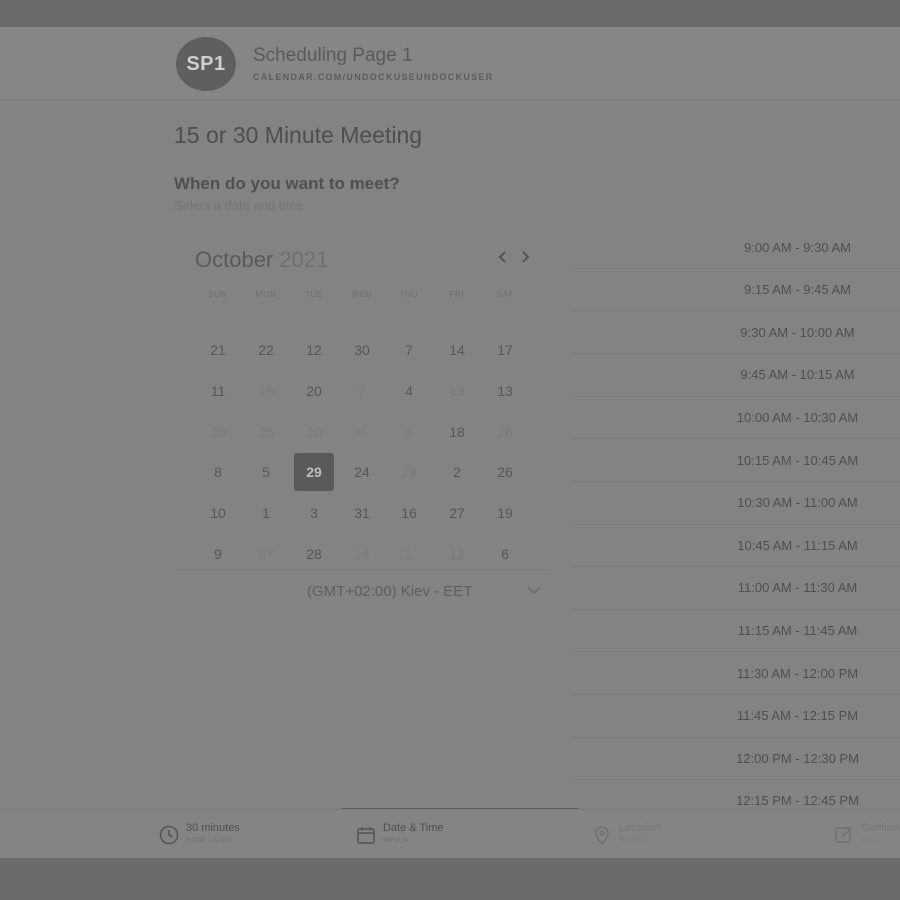 This screenshot has height=900, width=900. I want to click on weekday-label: WED, so click(362, 294).